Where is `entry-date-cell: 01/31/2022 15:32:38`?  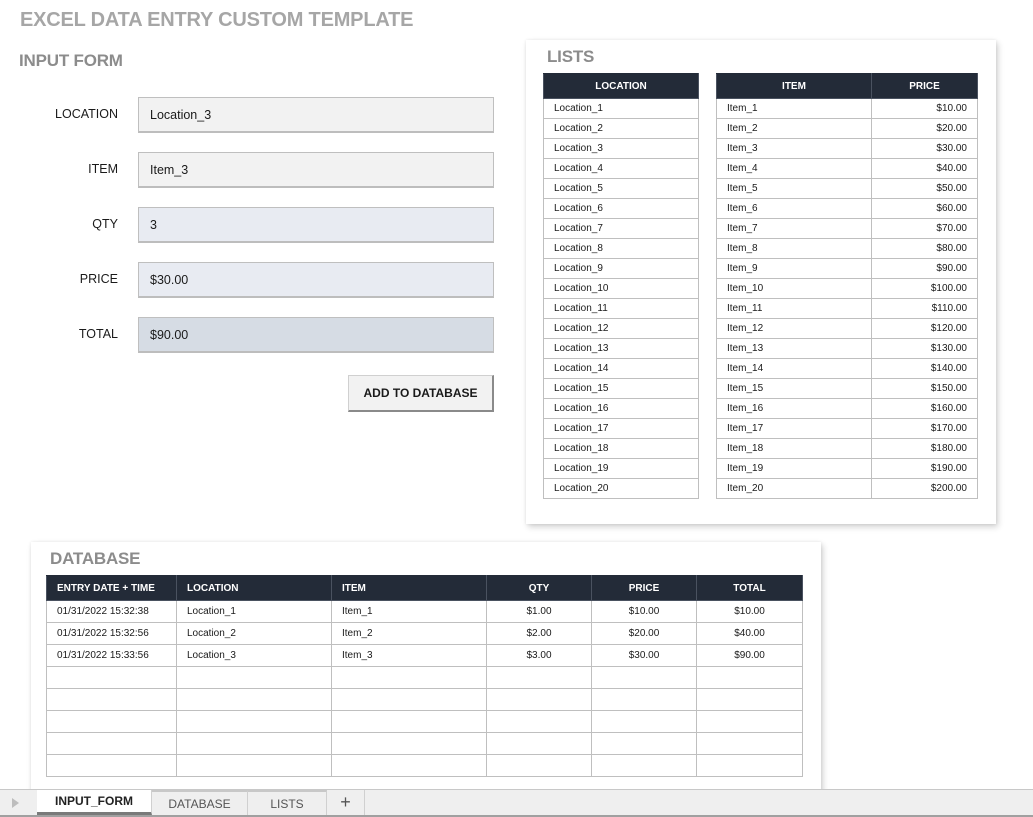
entry-date-cell: 01/31/2022 15:32:38 is located at coordinates (111, 611).